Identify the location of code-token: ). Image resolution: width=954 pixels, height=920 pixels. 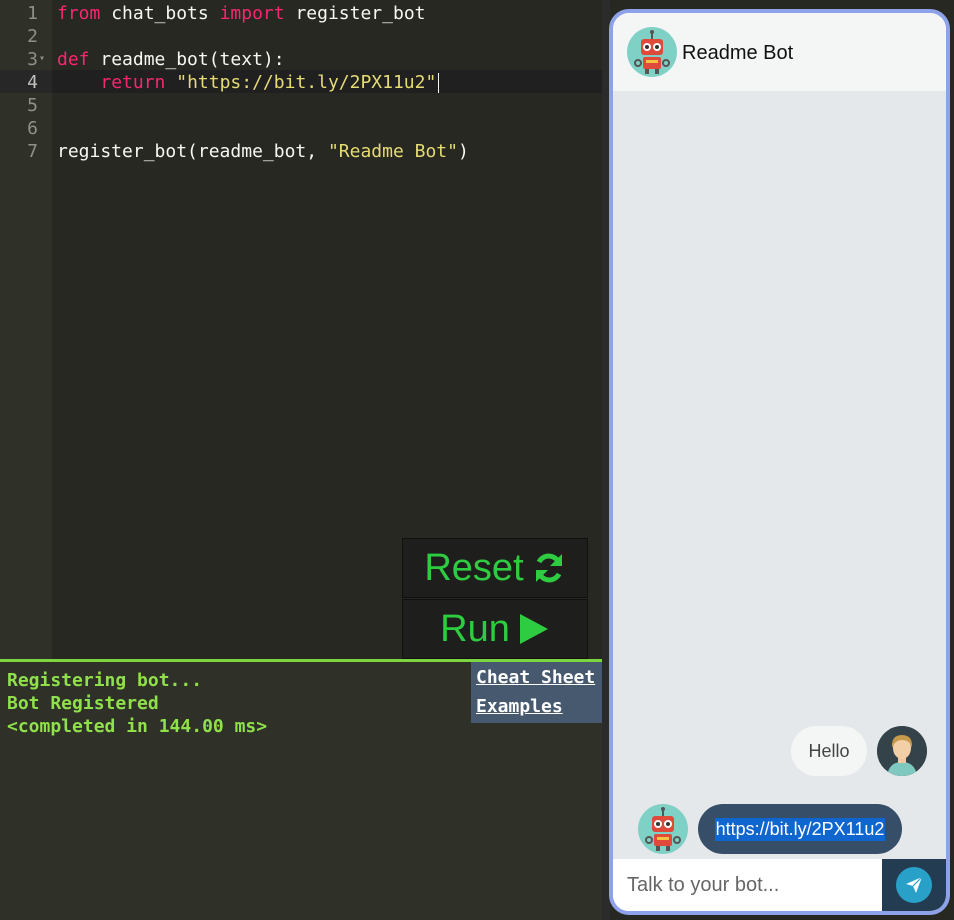
(463, 151).